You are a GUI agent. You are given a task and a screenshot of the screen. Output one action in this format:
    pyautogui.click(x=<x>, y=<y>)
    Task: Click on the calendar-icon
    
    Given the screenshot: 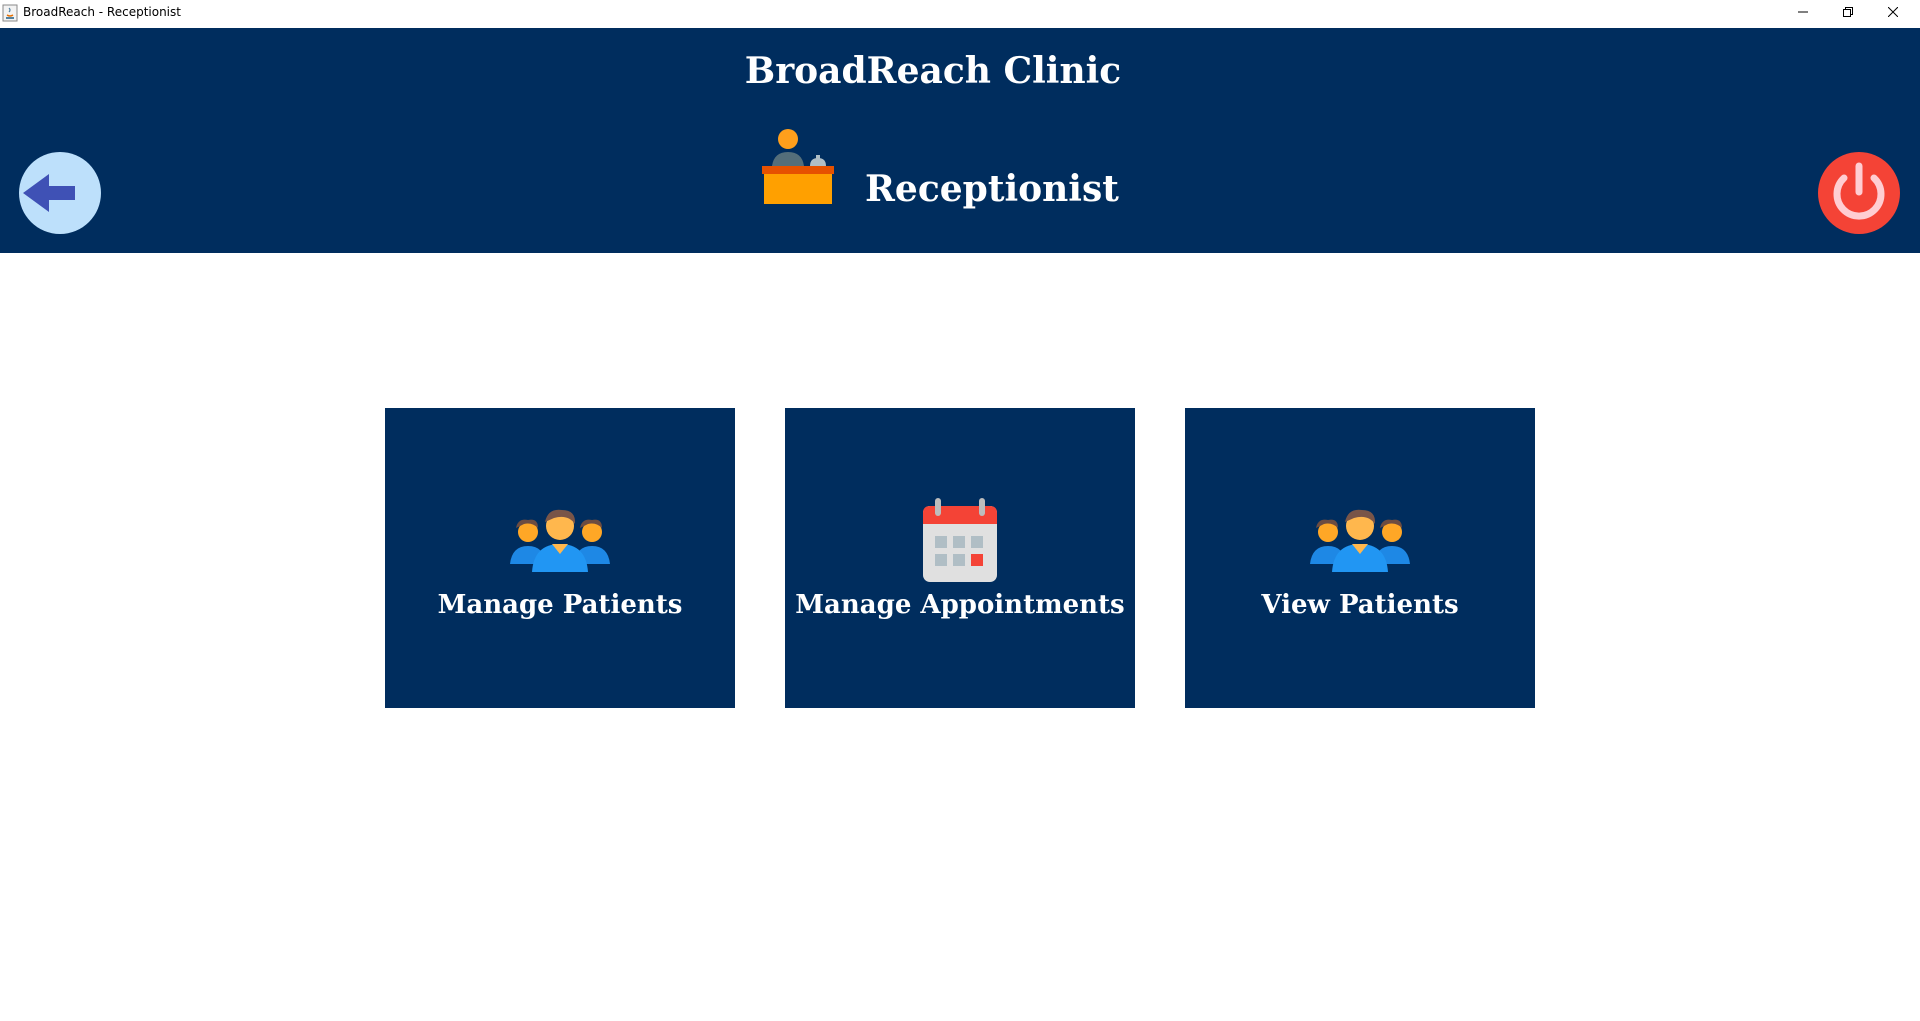 What is the action you would take?
    pyautogui.click(x=960, y=540)
    